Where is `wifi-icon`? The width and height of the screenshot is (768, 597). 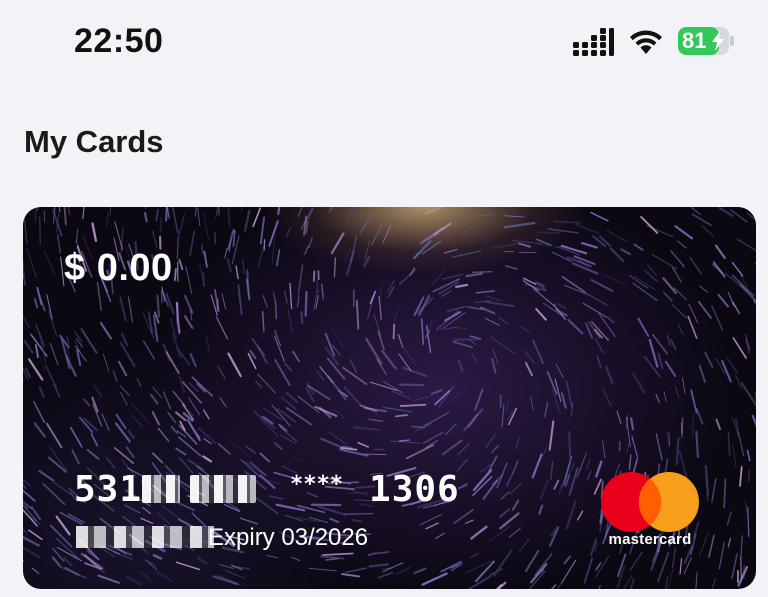 wifi-icon is located at coordinates (646, 42).